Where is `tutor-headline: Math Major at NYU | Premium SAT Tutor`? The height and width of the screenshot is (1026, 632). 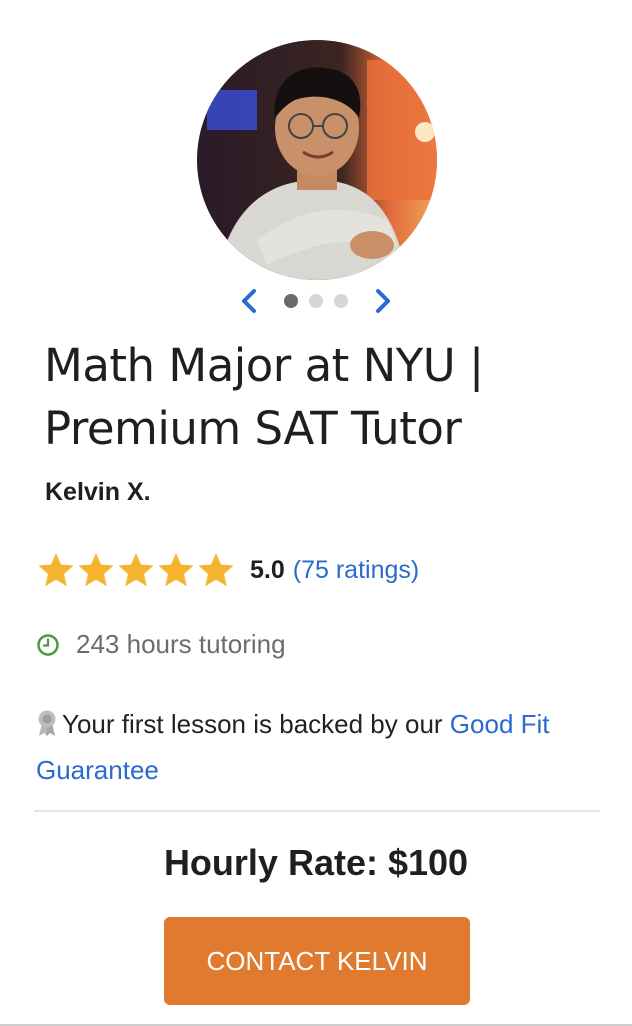 tutor-headline: Math Major at NYU | Premium SAT Tutor is located at coordinates (264, 397).